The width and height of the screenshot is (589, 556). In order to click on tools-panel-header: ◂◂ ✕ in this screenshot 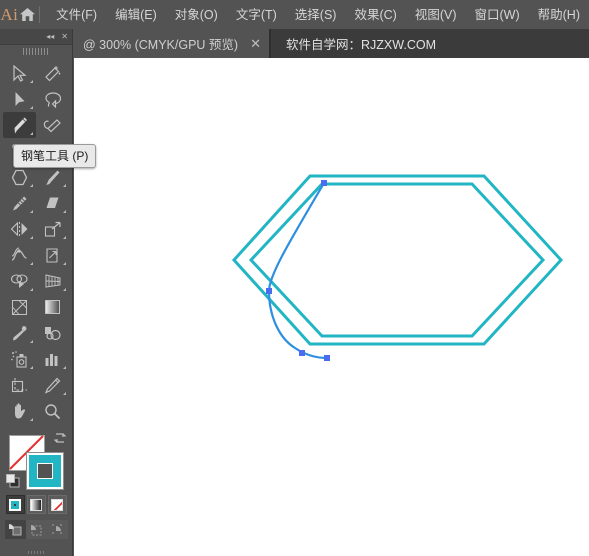, I will do `click(36, 37)`.